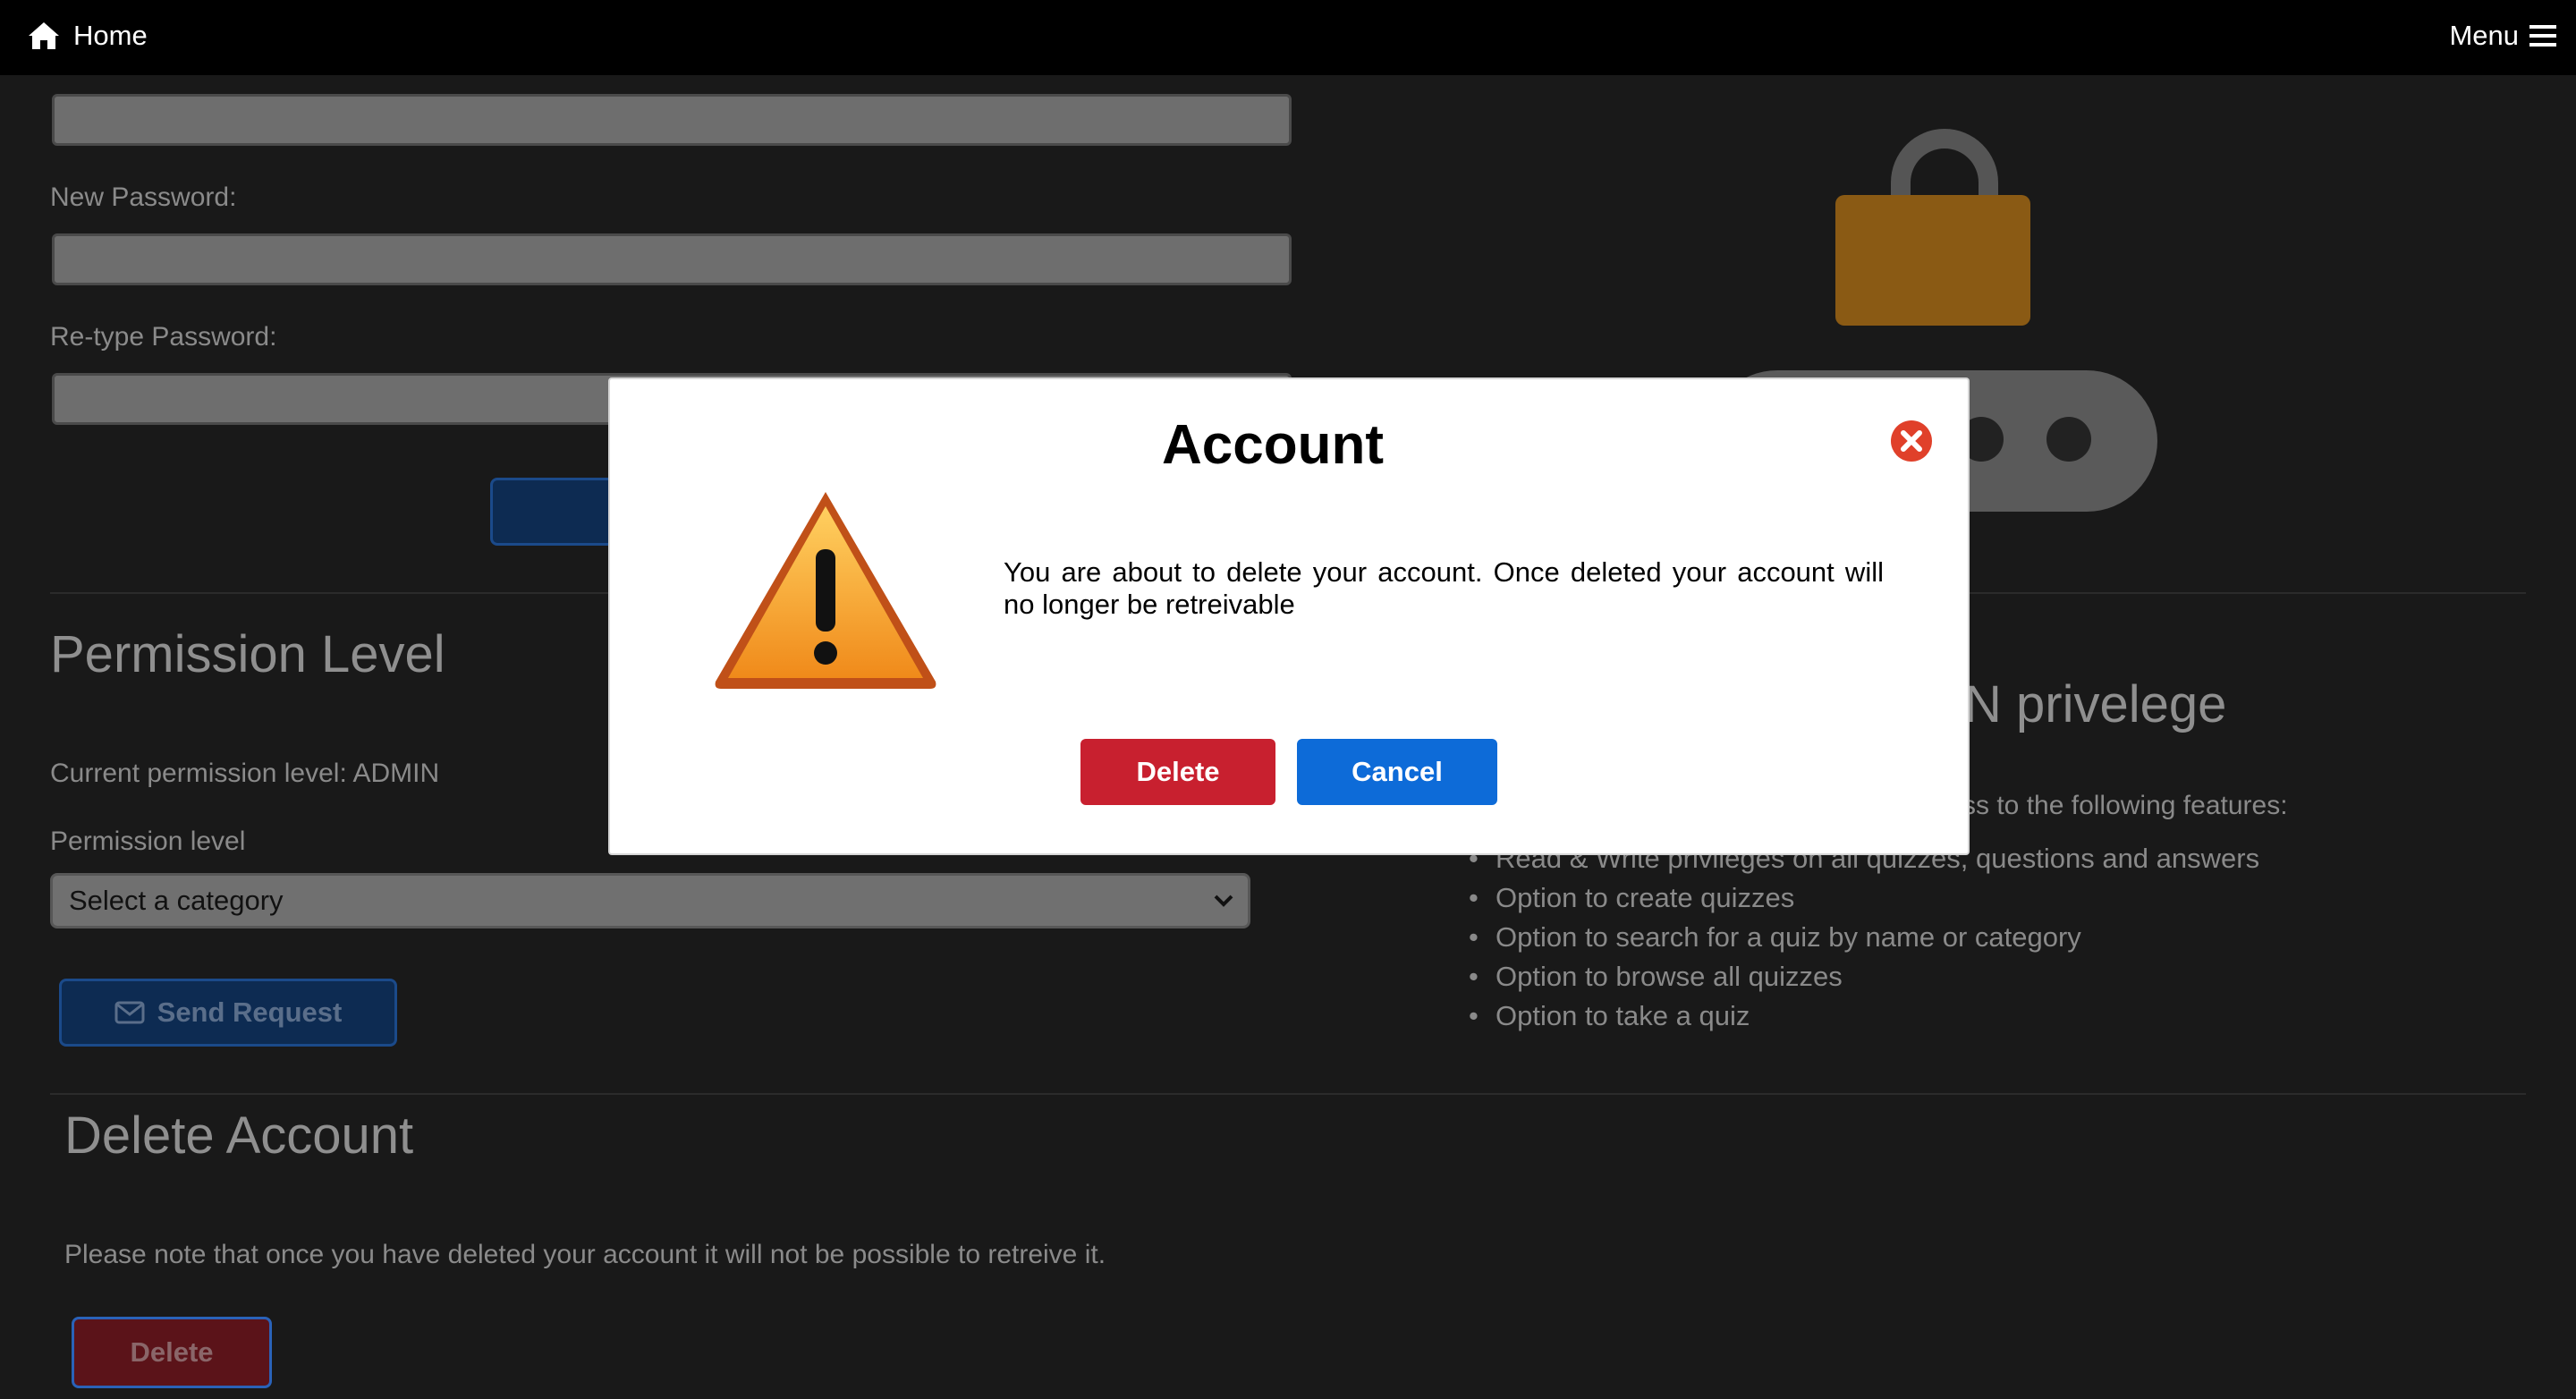 The image size is (2576, 1399). Describe the element at coordinates (163, 337) in the screenshot. I see `retype-password-label: Re-type Password:` at that location.